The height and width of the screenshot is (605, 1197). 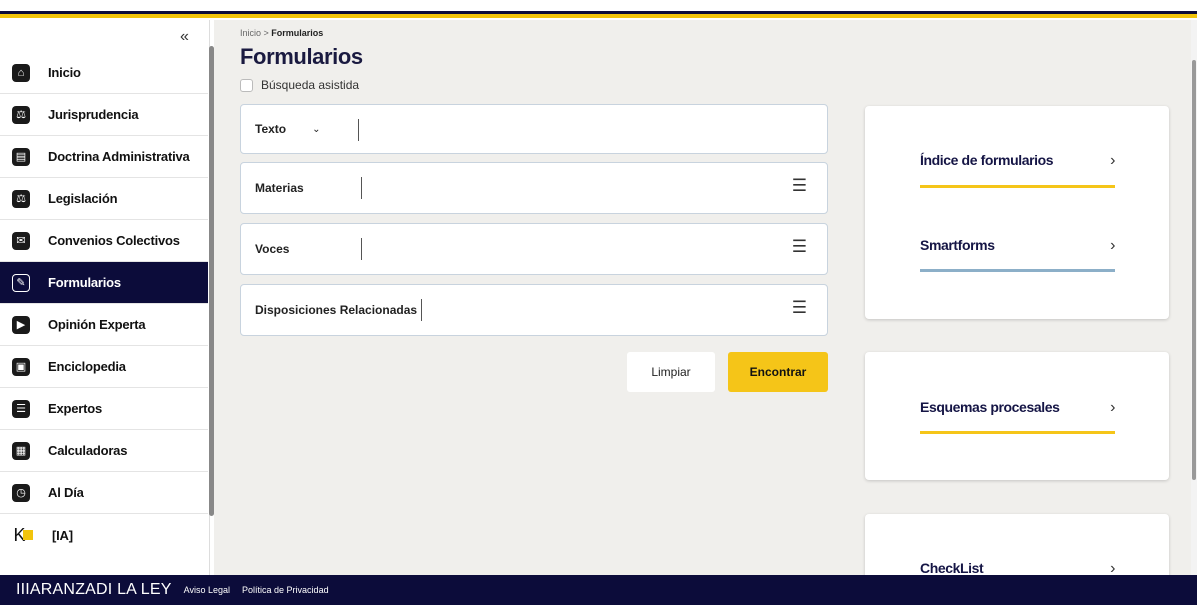 I want to click on materias-field: Materias ☰, so click(x=534, y=188).